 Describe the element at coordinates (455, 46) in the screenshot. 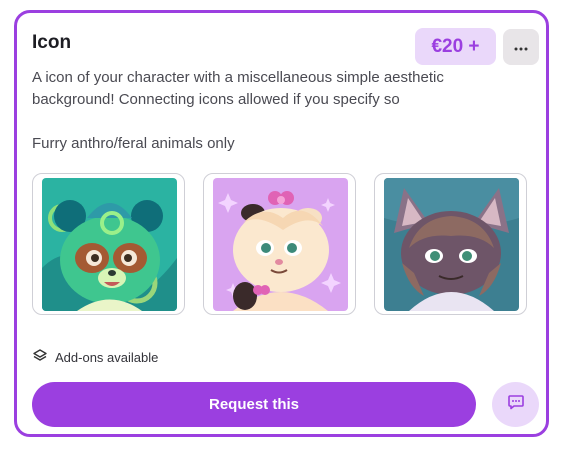

I see `price-badge: €20 +` at that location.